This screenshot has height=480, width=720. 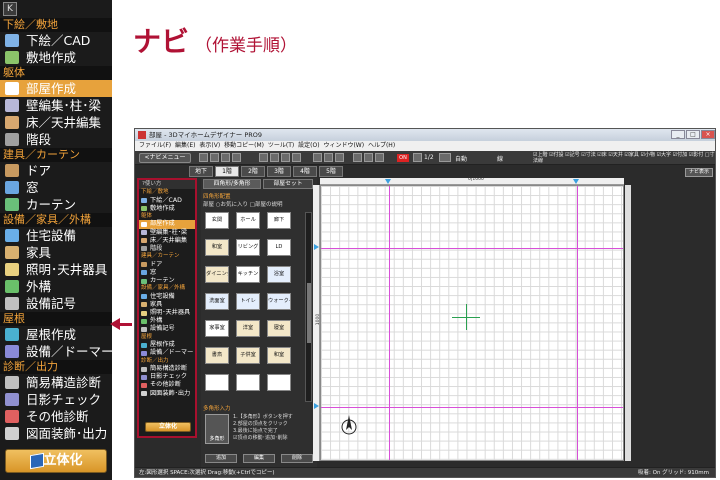 I want to click on room-tile: 廊下, so click(x=279, y=220).